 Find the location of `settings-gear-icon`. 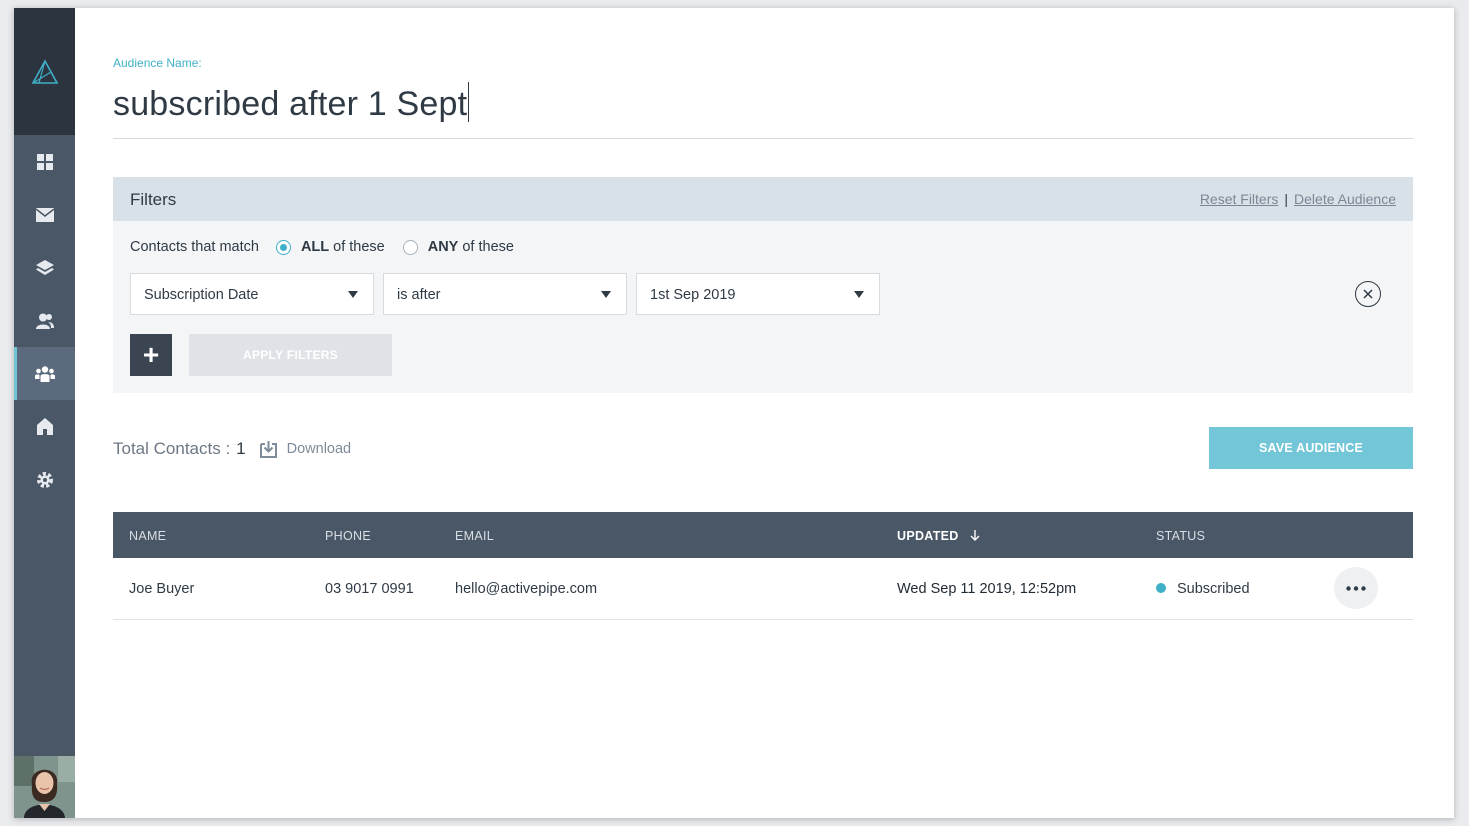

settings-gear-icon is located at coordinates (44, 479).